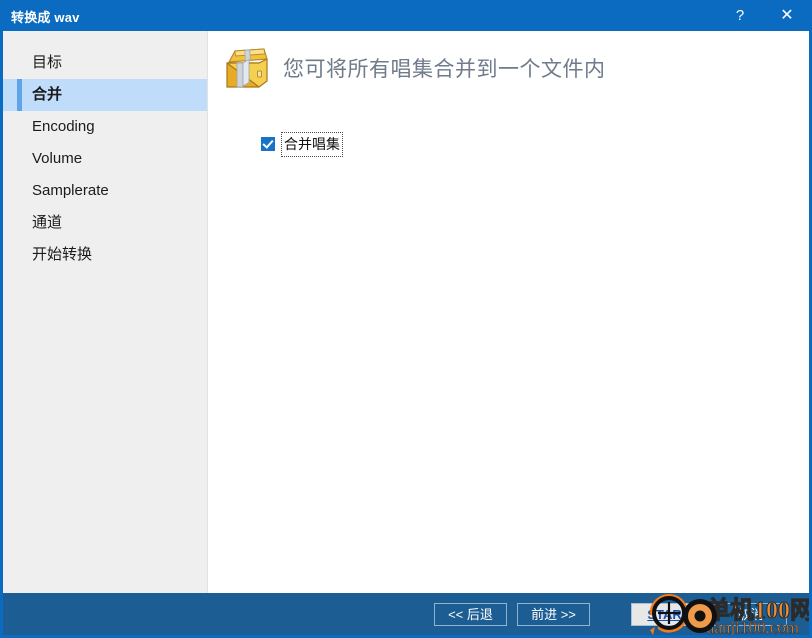  Describe the element at coordinates (47, 94) in the screenshot. I see `sidebar-item-label: 合并` at that location.